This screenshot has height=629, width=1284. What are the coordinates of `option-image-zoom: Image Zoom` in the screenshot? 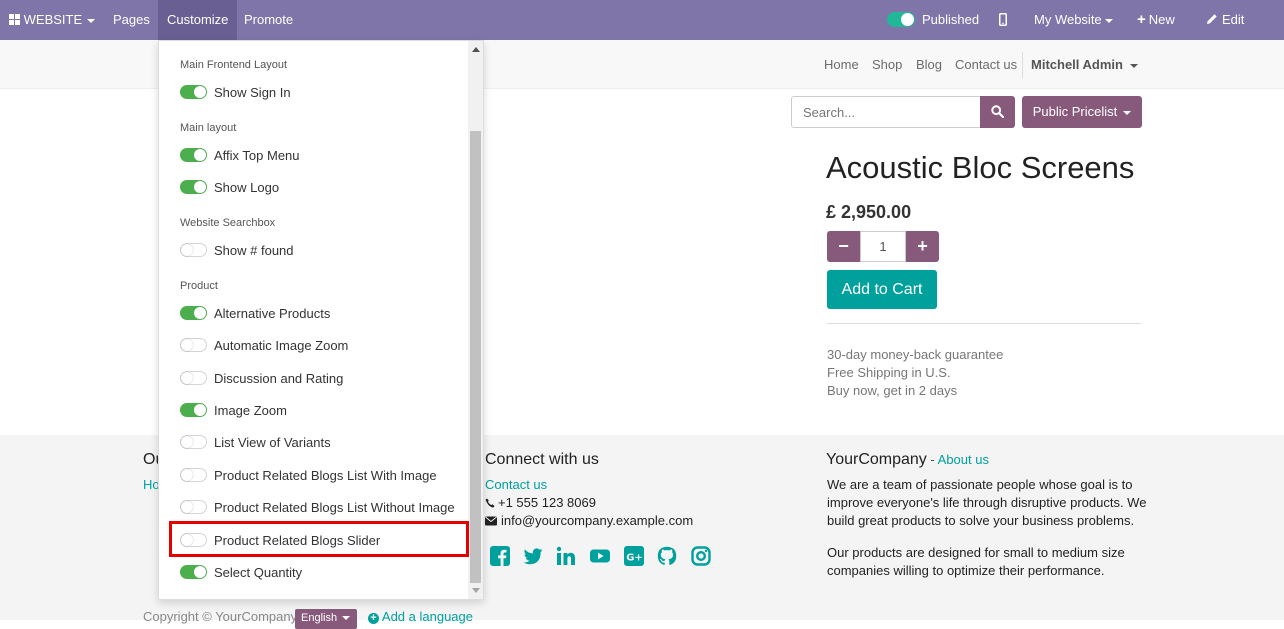 It's located at (233, 410).